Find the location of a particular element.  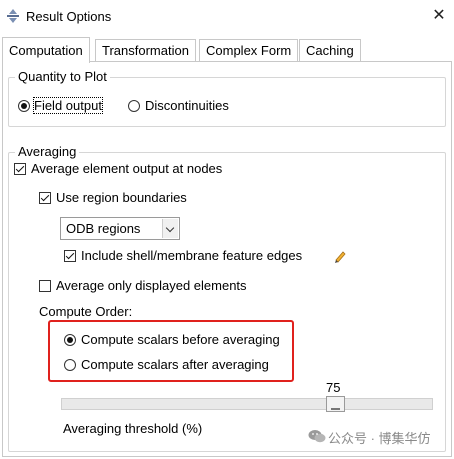

tab-label: Transformation is located at coordinates (145, 50).